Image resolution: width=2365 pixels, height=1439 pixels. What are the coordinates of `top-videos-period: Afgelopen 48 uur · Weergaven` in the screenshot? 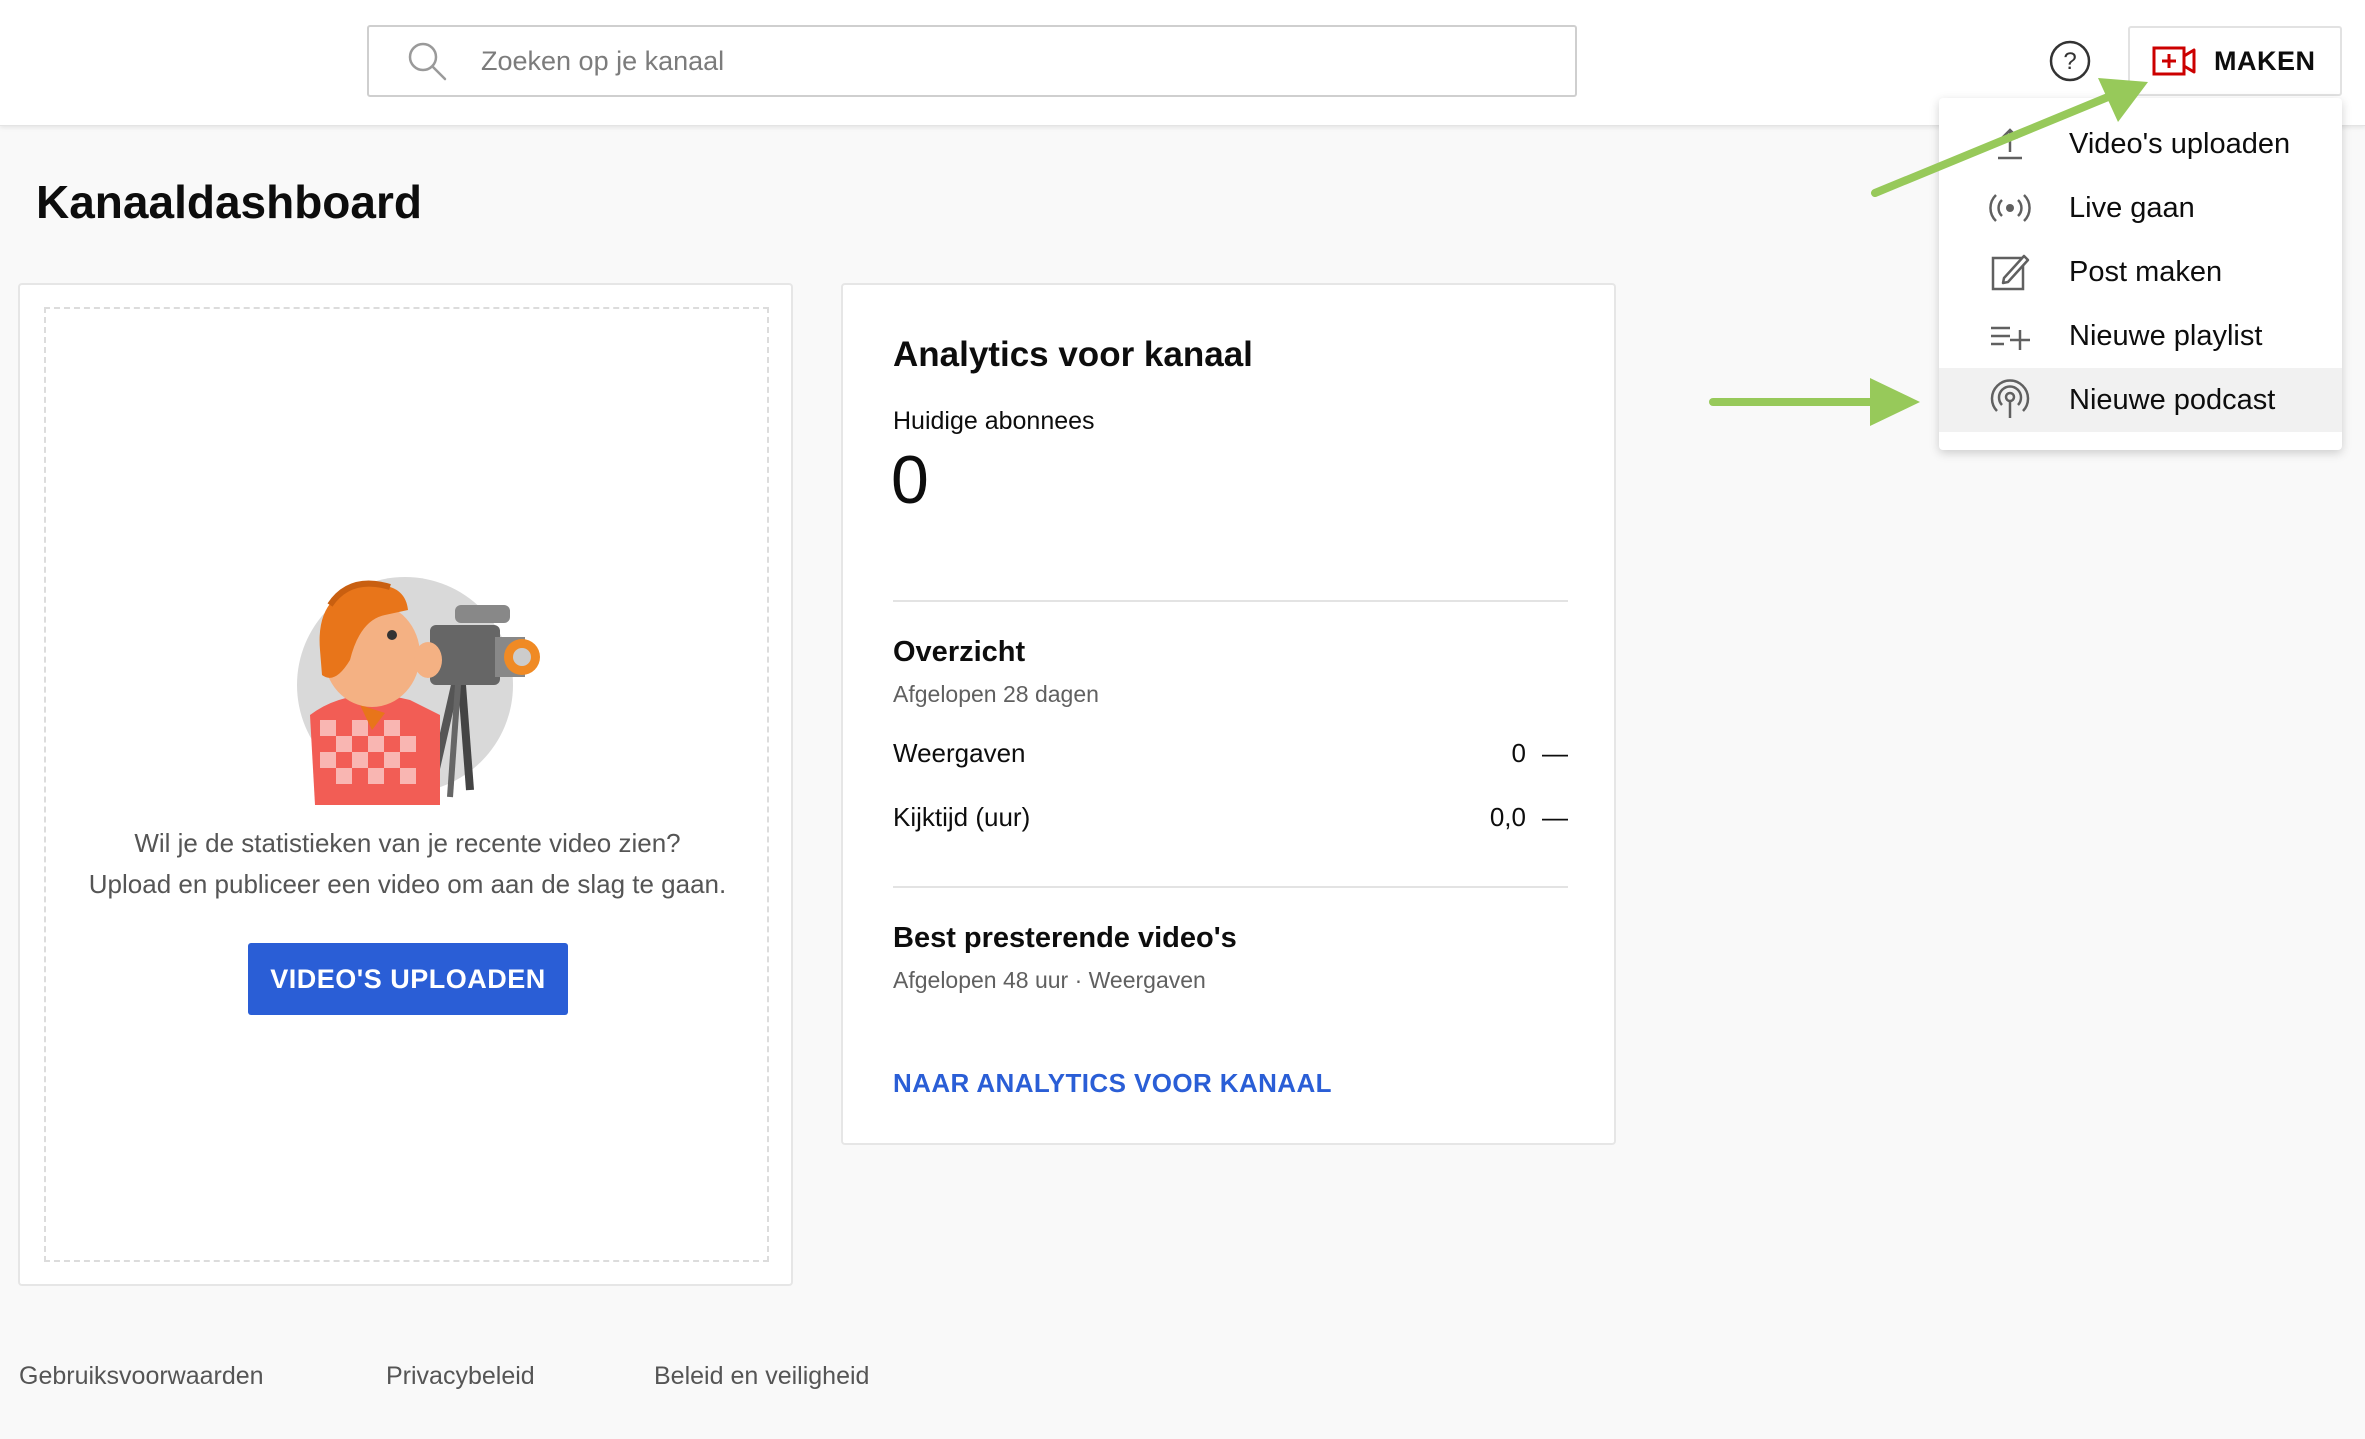 It's located at (1049, 980).